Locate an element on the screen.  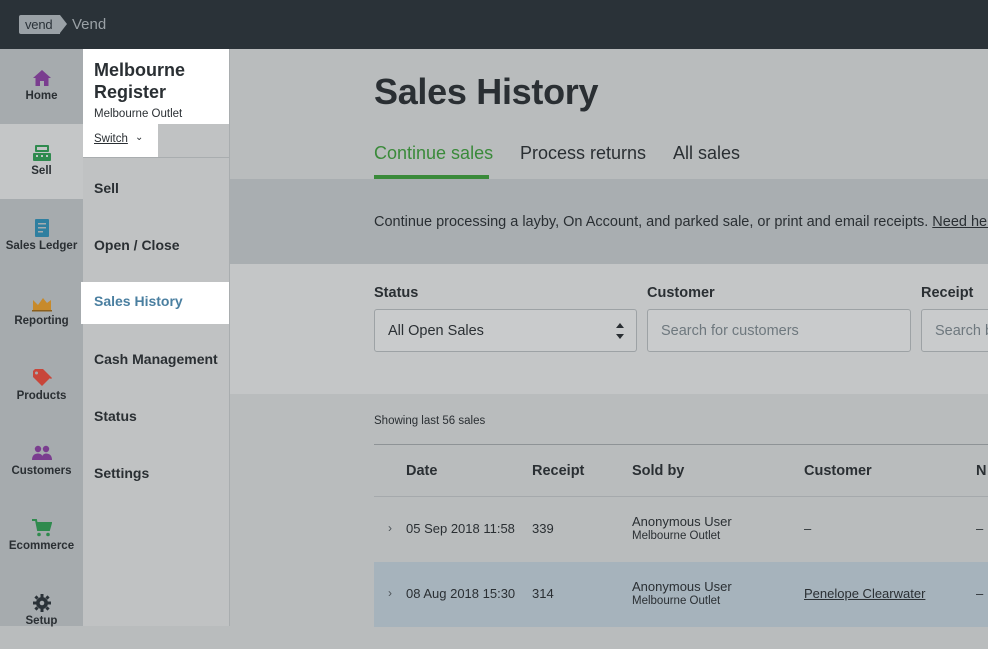
gear-icon is located at coordinates (41, 603).